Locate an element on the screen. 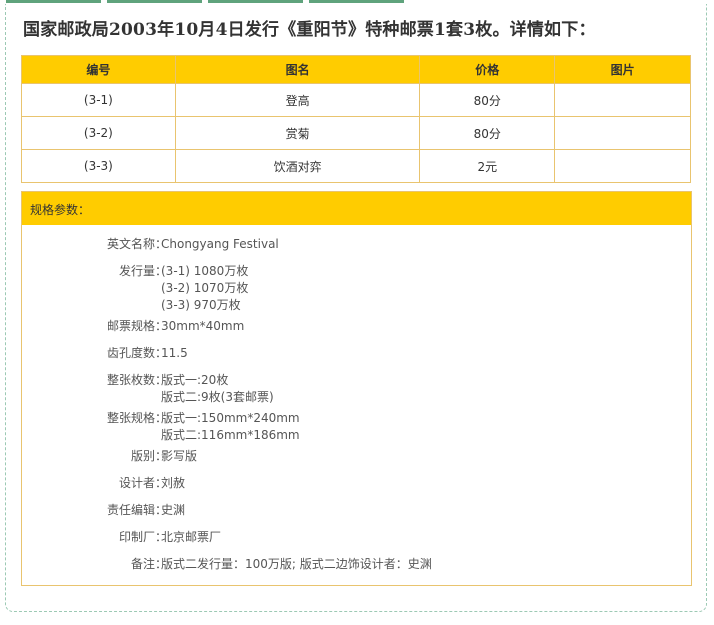 The height and width of the screenshot is (625, 714). spec-value-line: 版式一:150mm*240mm is located at coordinates (230, 418).